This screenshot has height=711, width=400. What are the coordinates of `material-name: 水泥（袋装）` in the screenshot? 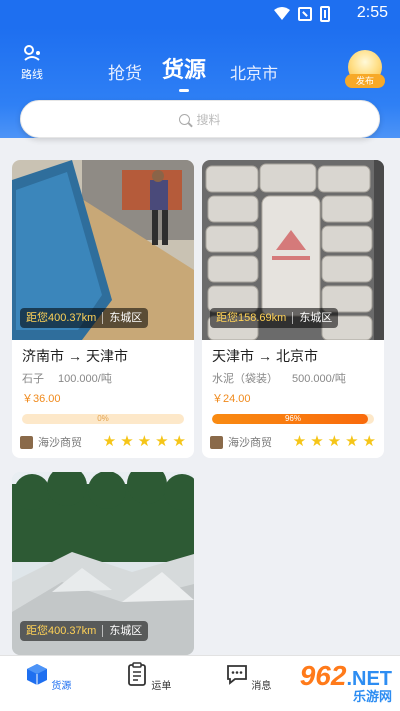 It's located at (245, 379).